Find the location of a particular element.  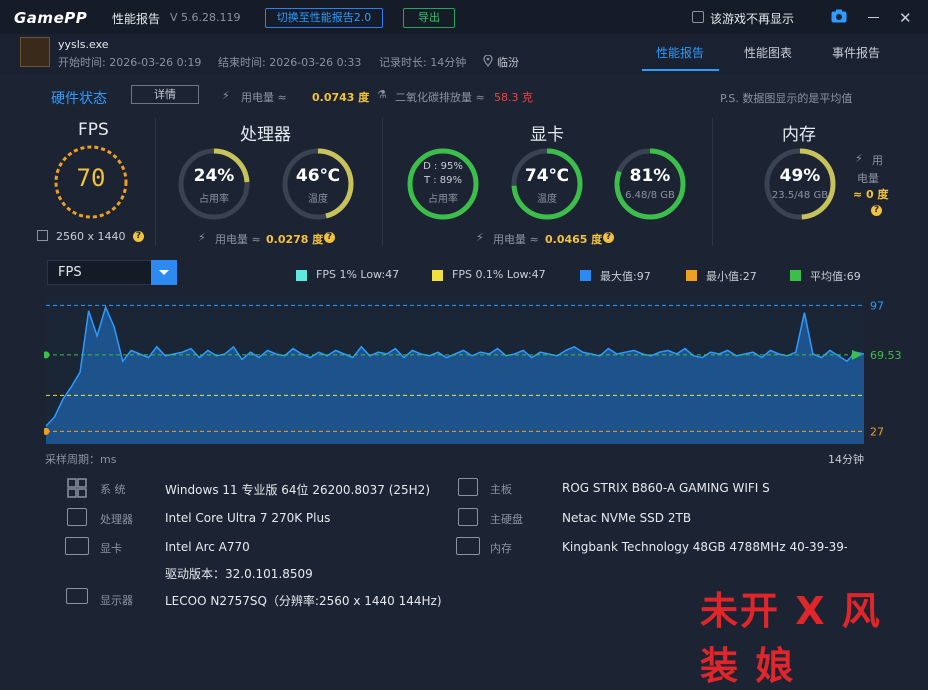

monitor-label: 显示器 is located at coordinates (116, 600).